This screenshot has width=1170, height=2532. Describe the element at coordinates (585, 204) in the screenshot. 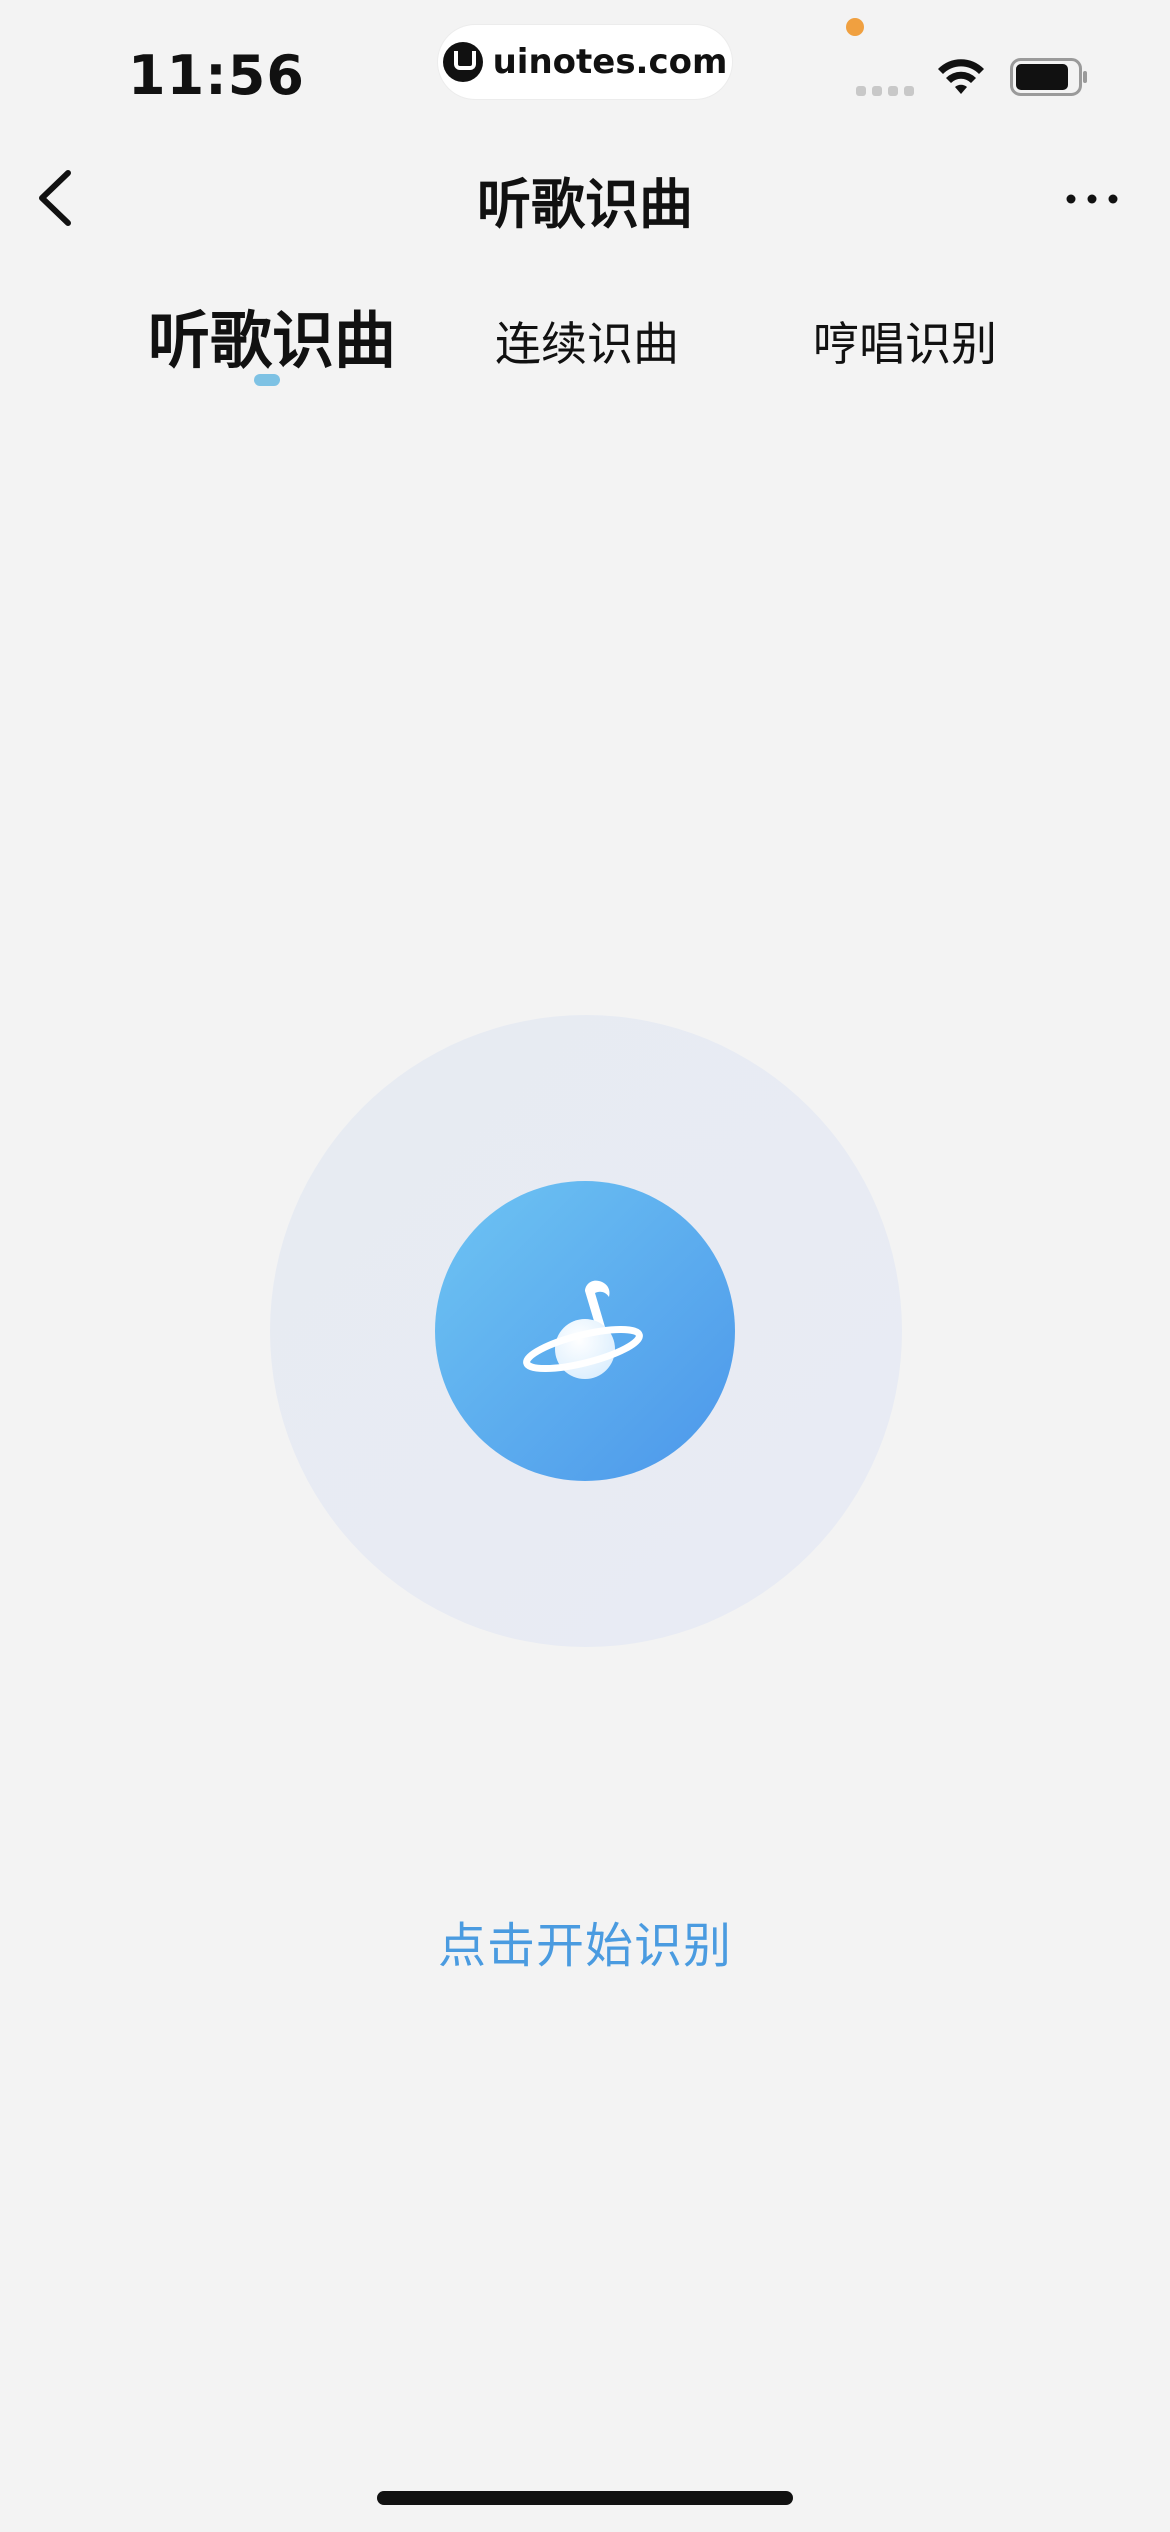

I see `page-title: 听歌识曲` at that location.